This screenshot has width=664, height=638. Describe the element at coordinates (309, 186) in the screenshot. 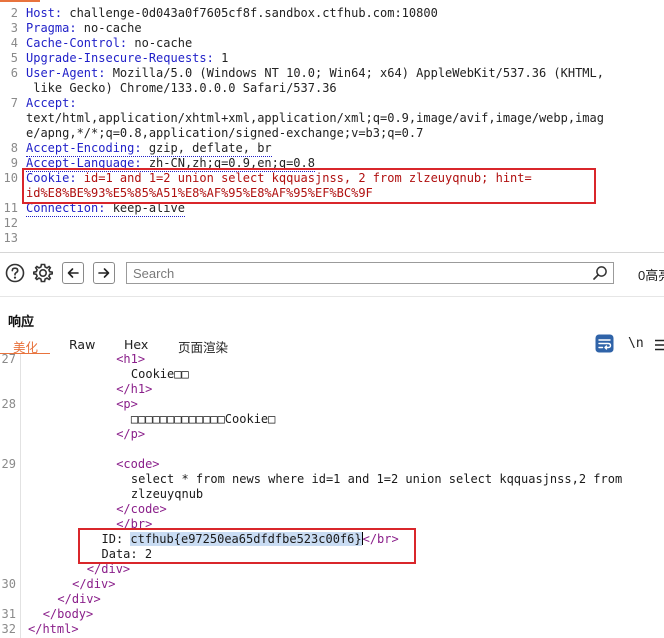

I see `cookie-highlight-box` at that location.